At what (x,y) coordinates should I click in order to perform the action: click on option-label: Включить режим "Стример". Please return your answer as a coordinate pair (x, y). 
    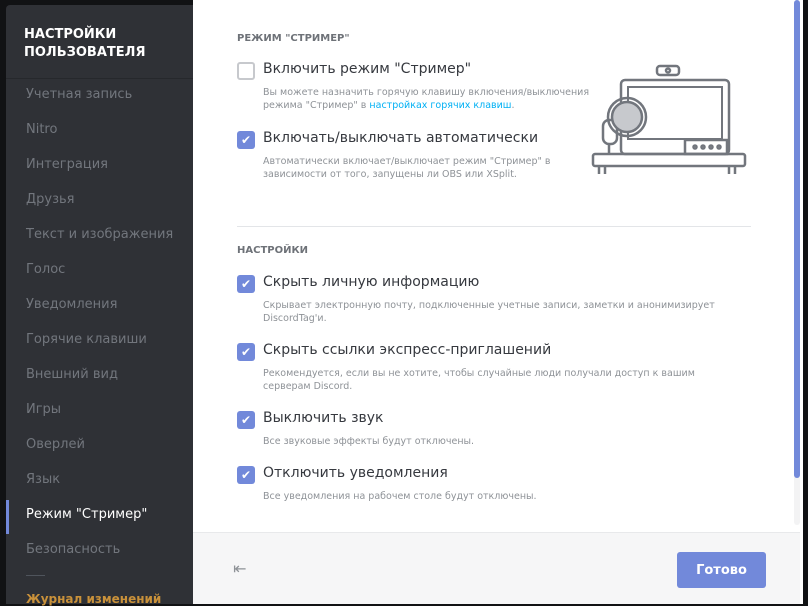
    Looking at the image, I should click on (367, 69).